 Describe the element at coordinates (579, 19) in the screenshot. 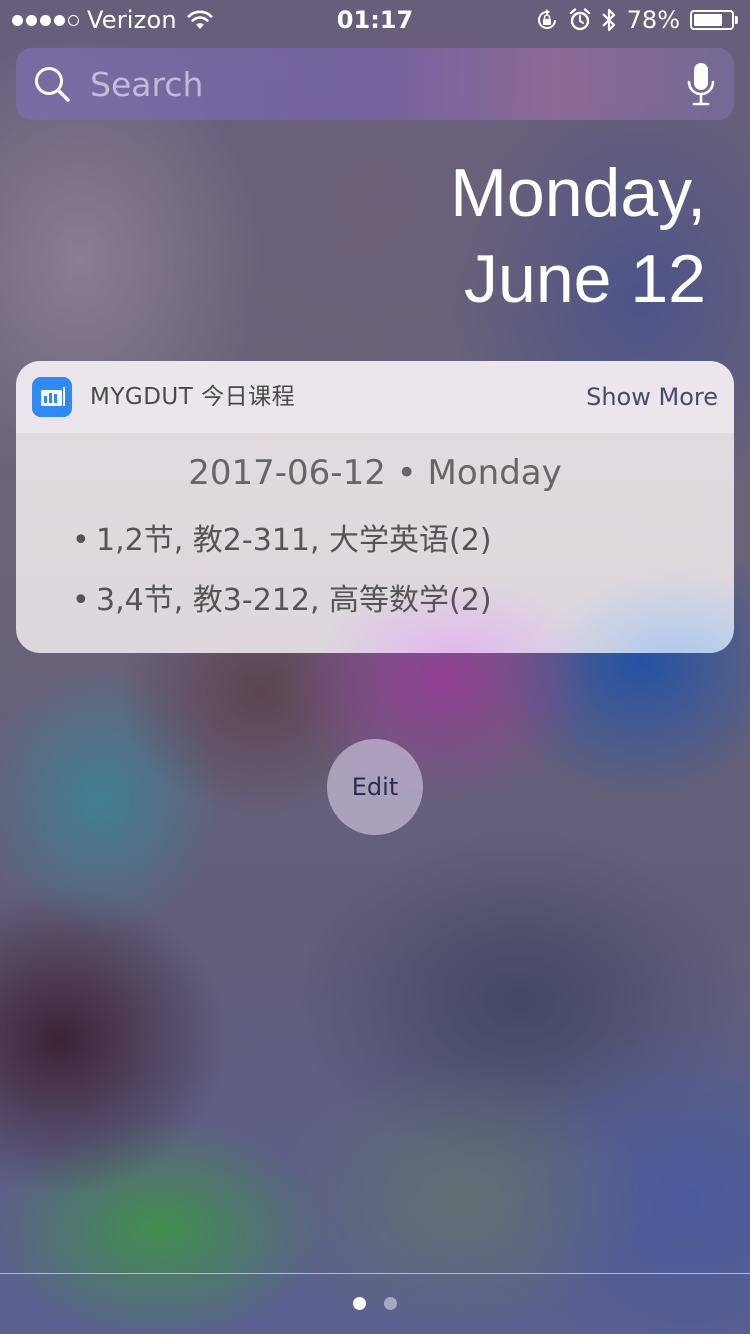

I see `alarm-icon` at that location.